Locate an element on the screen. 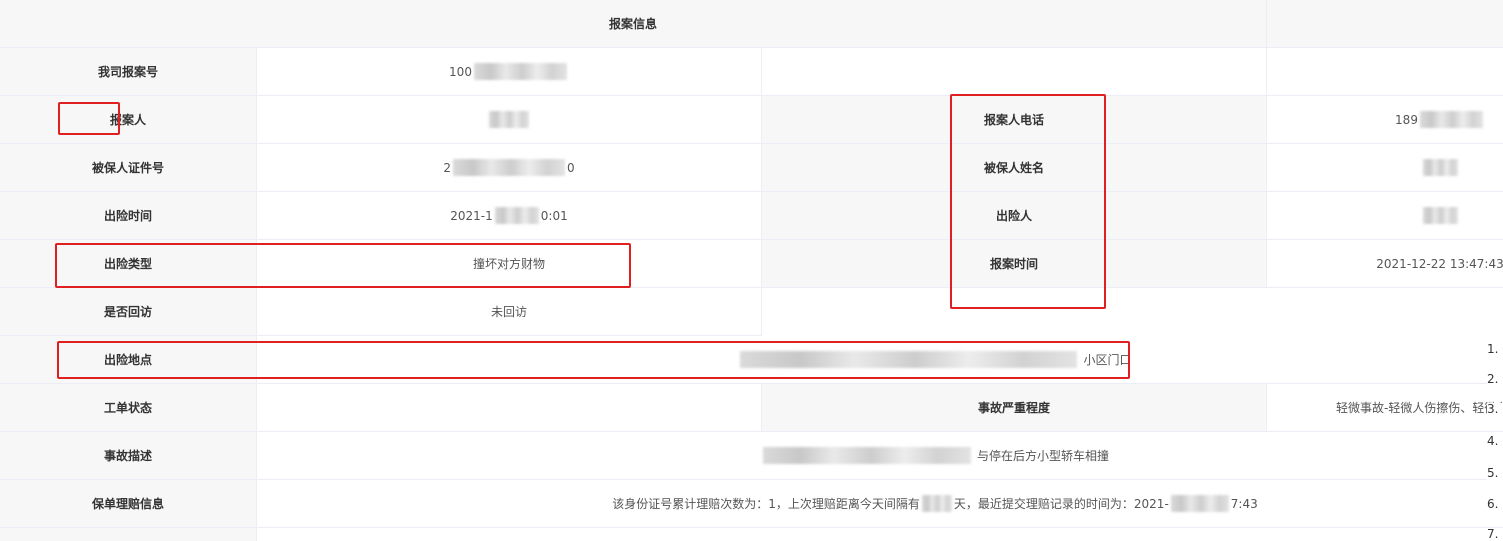  field-label-insured-id: 被保人证件号 is located at coordinates (128, 168).